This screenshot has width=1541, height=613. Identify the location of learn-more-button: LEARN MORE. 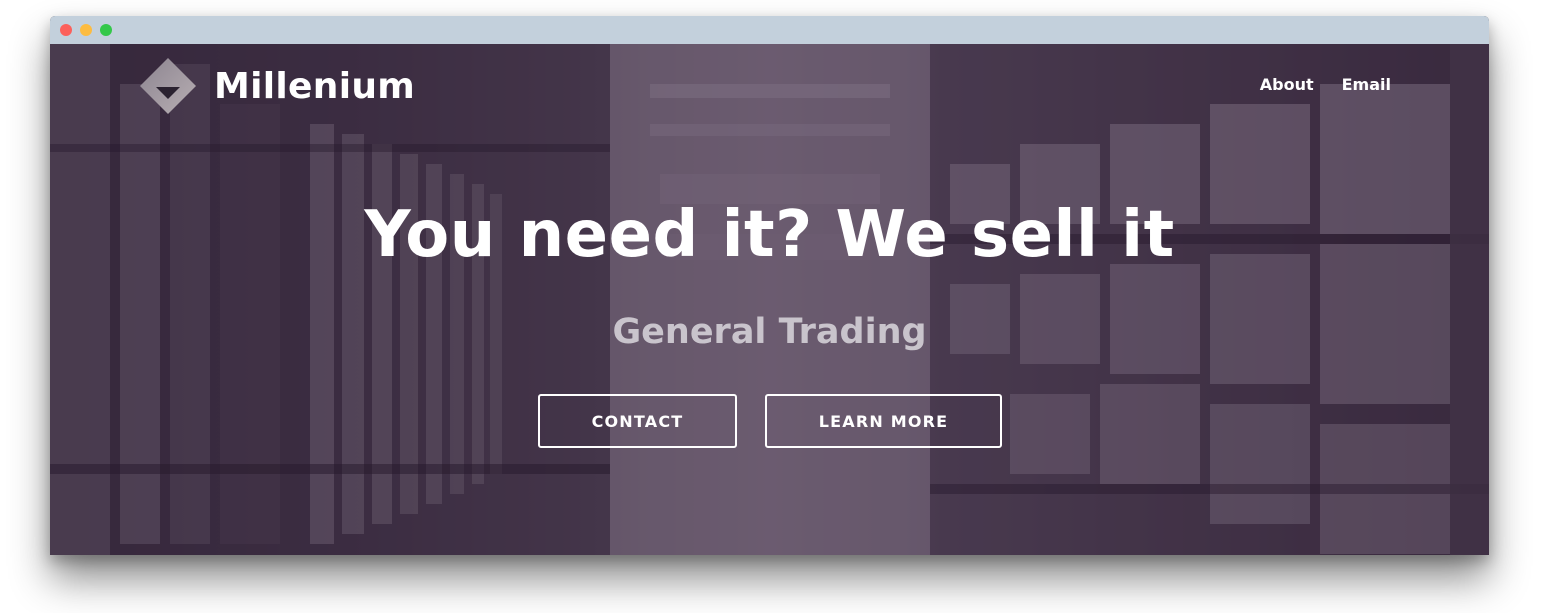
(883, 421).